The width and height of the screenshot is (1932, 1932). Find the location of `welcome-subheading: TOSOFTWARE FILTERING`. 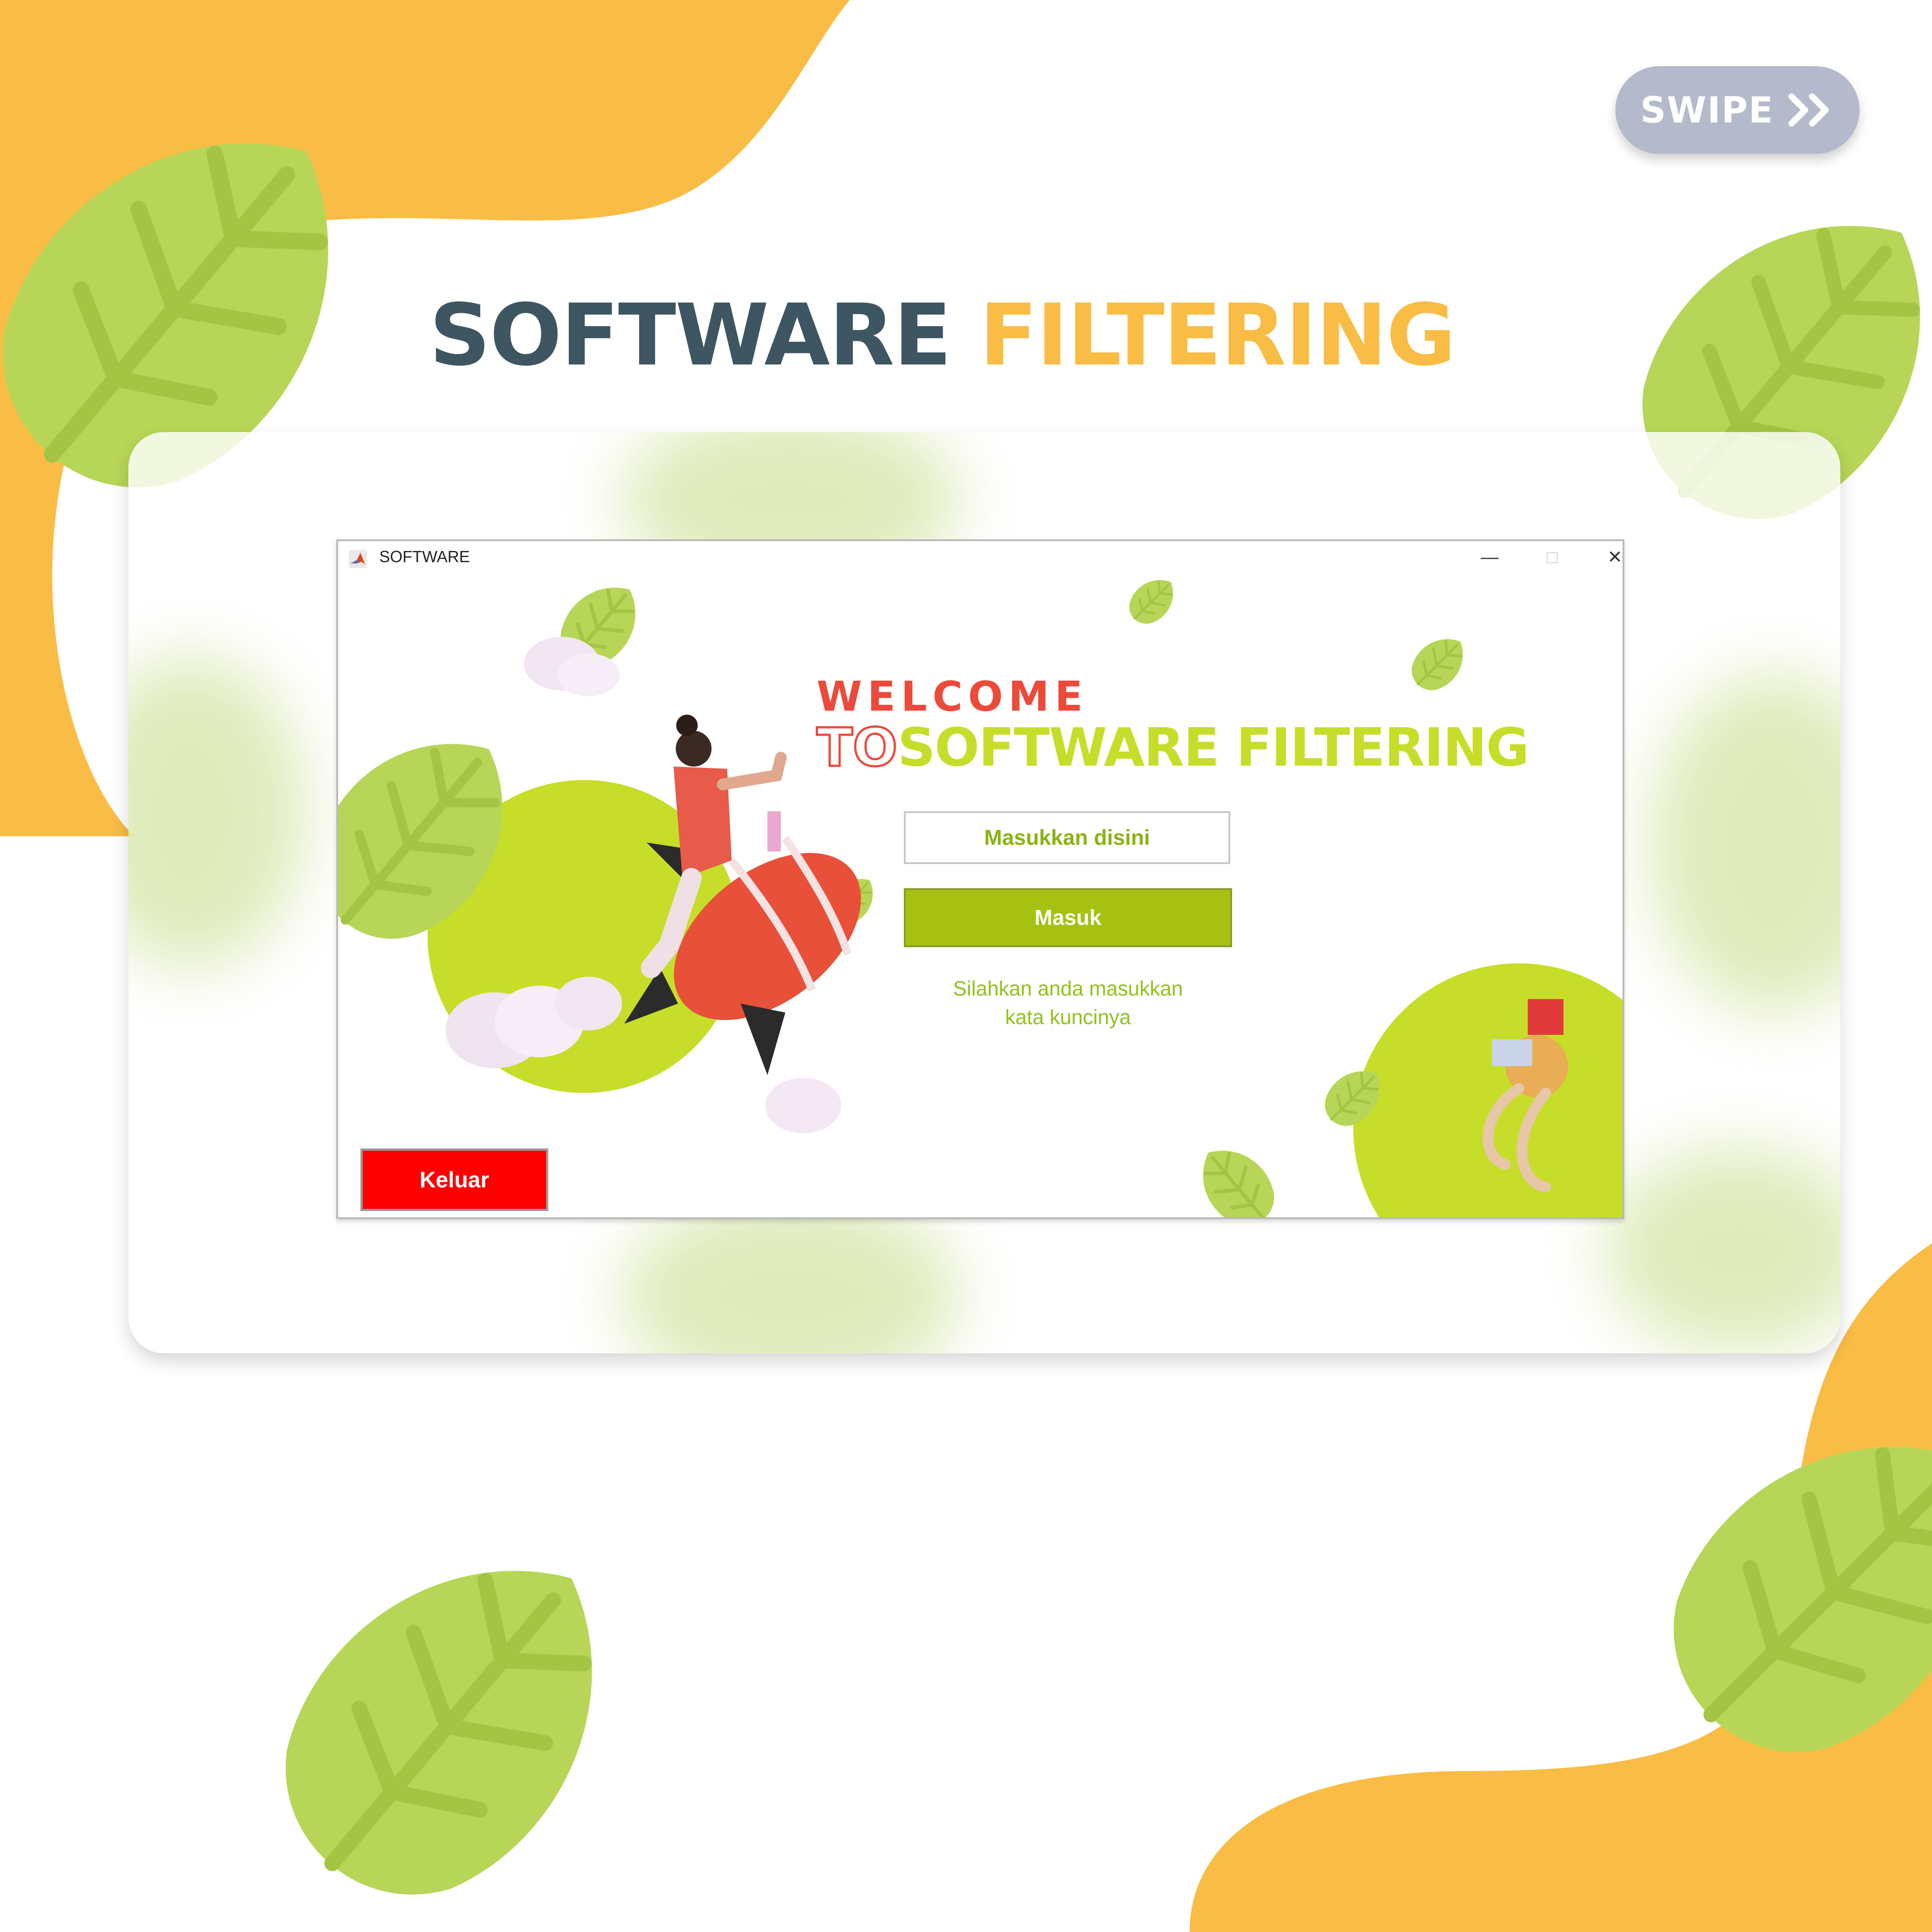

welcome-subheading: TOSOFTWARE FILTERING is located at coordinates (1173, 748).